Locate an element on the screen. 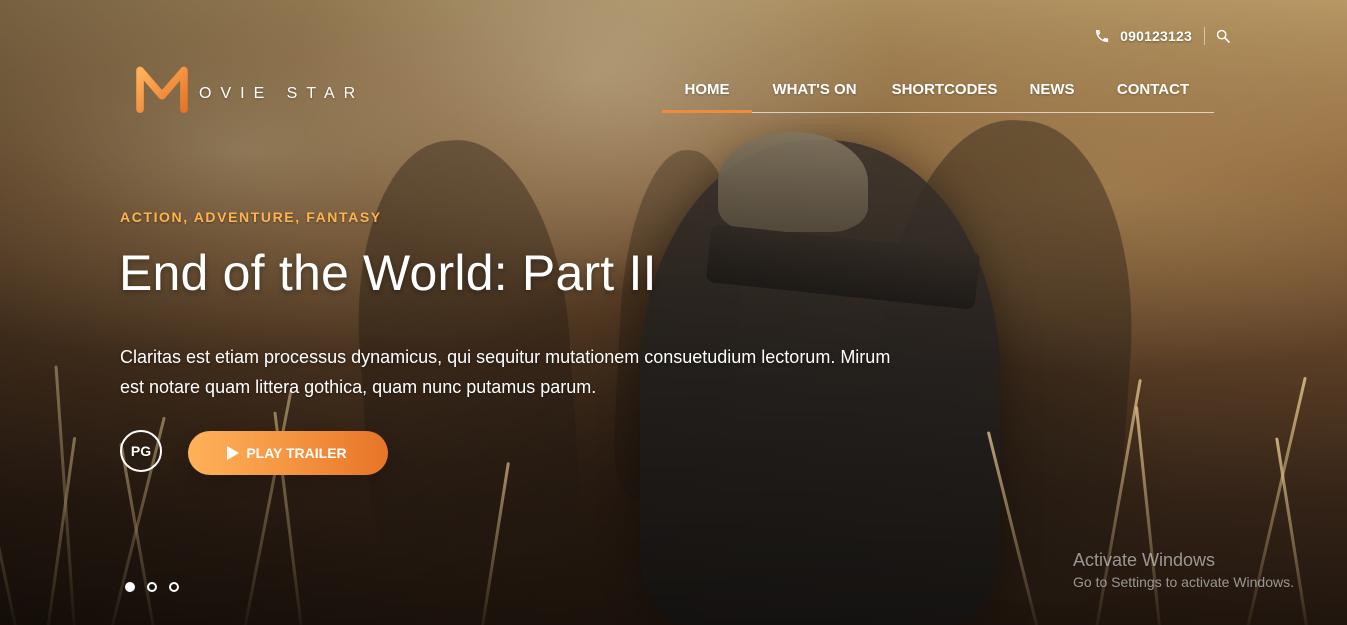 The height and width of the screenshot is (625, 1347). play-trailer-label: PLAY TRAILER is located at coordinates (296, 453).